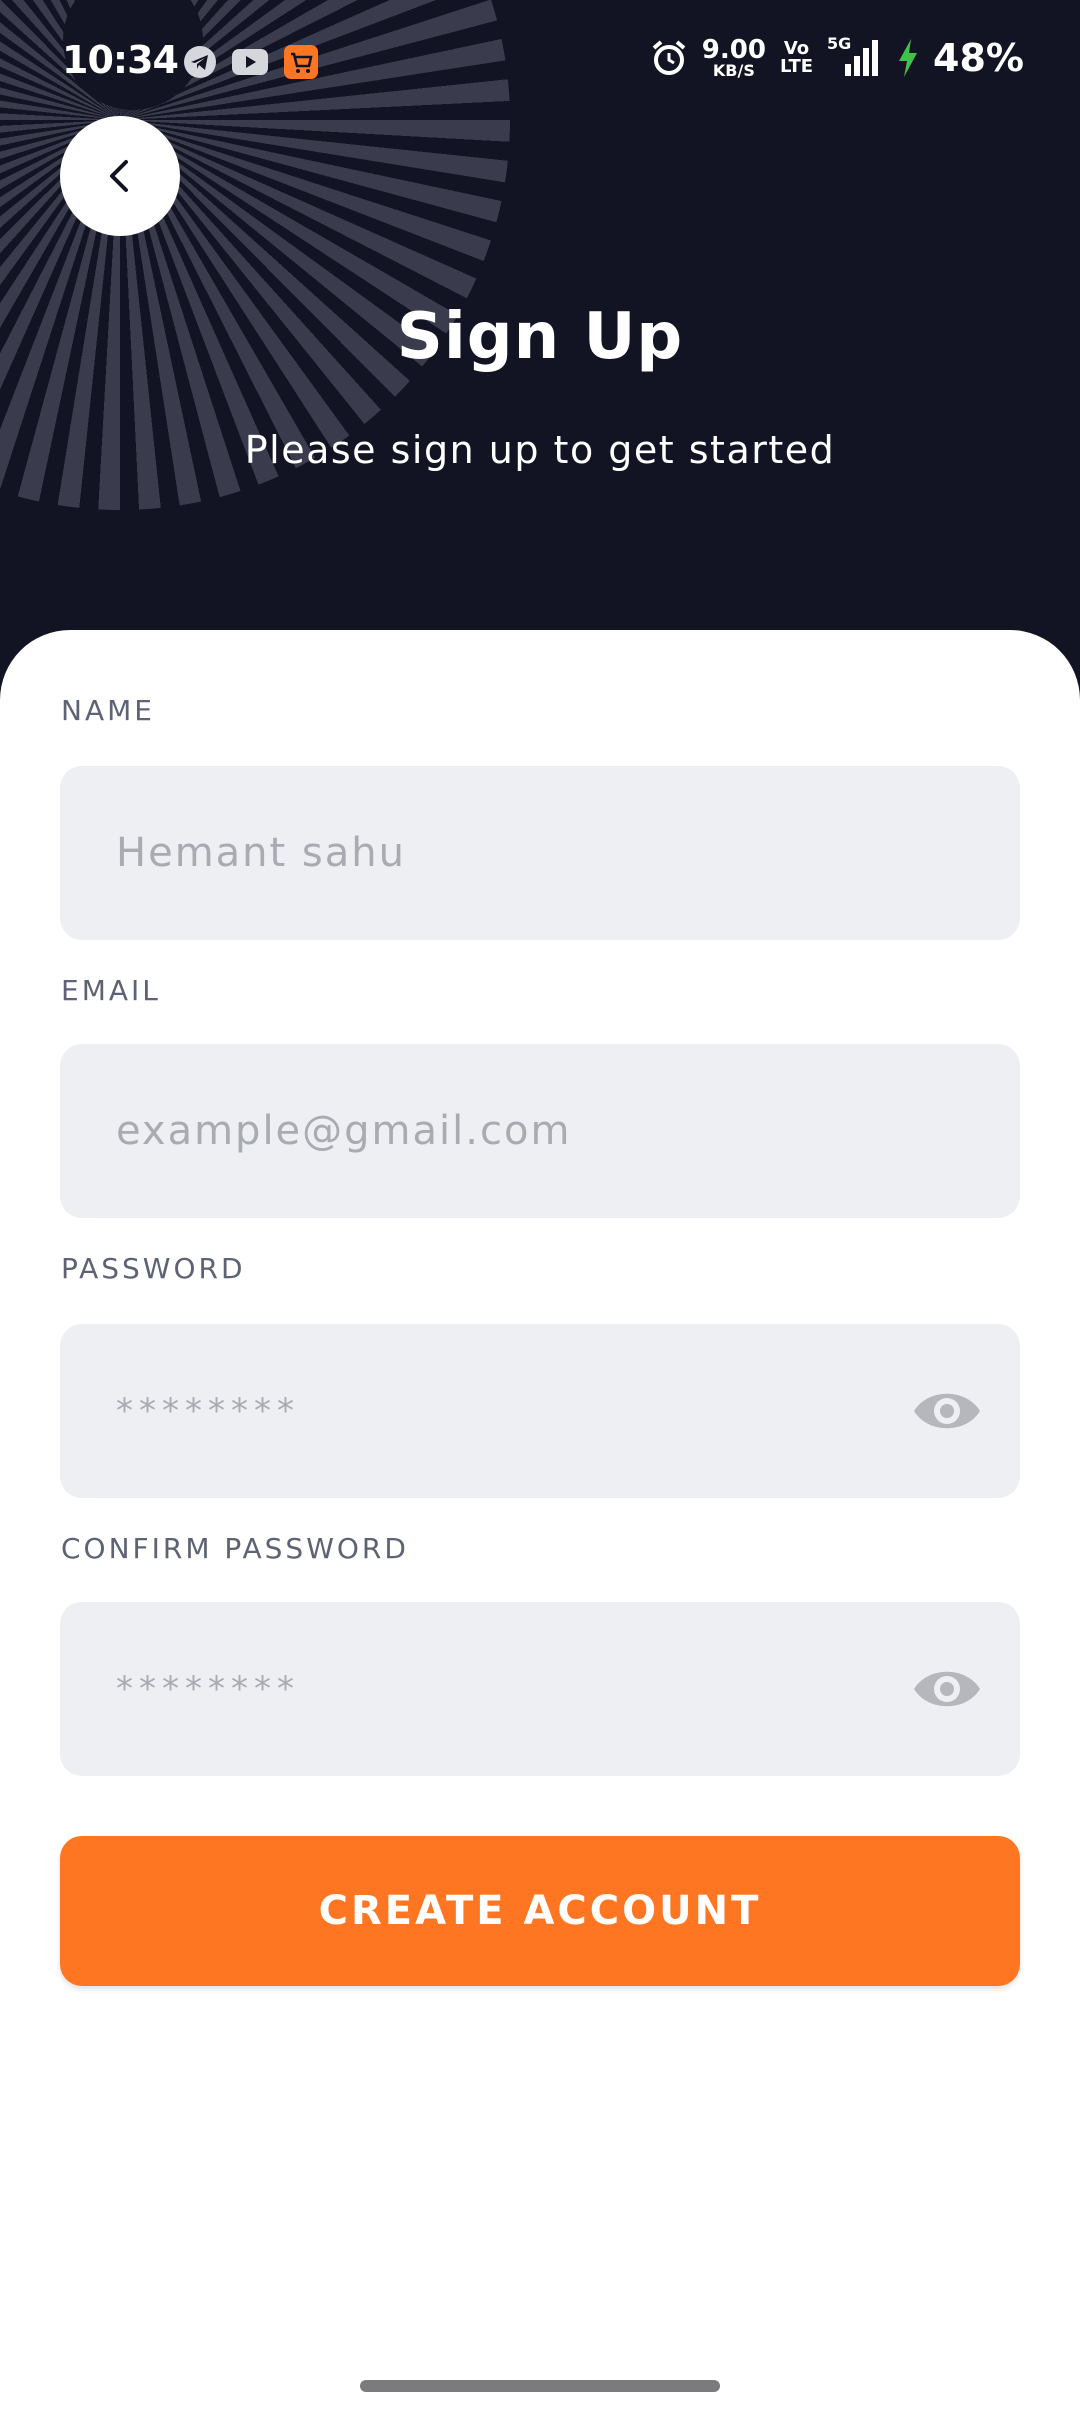 Image resolution: width=1080 pixels, height=2412 pixels. What do you see at coordinates (733, 57) in the screenshot?
I see `network-speed: 9.00 KB/S` at bounding box center [733, 57].